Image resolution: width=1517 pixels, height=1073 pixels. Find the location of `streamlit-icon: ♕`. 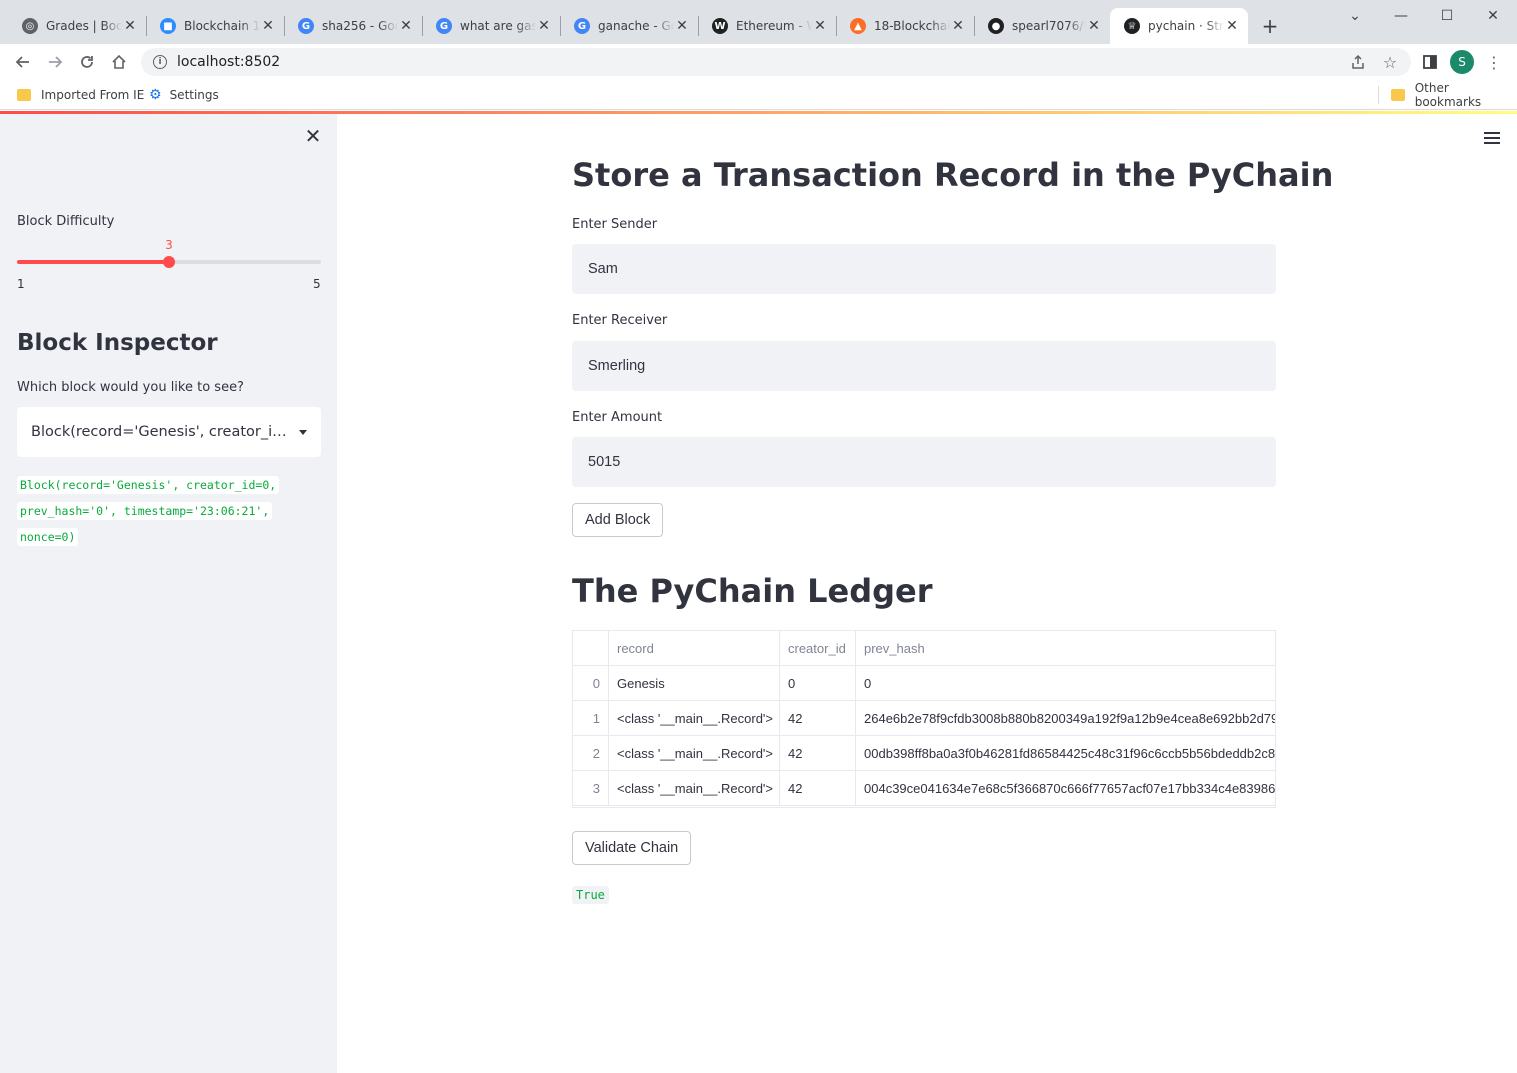

streamlit-icon: ♕ is located at coordinates (1132, 26).